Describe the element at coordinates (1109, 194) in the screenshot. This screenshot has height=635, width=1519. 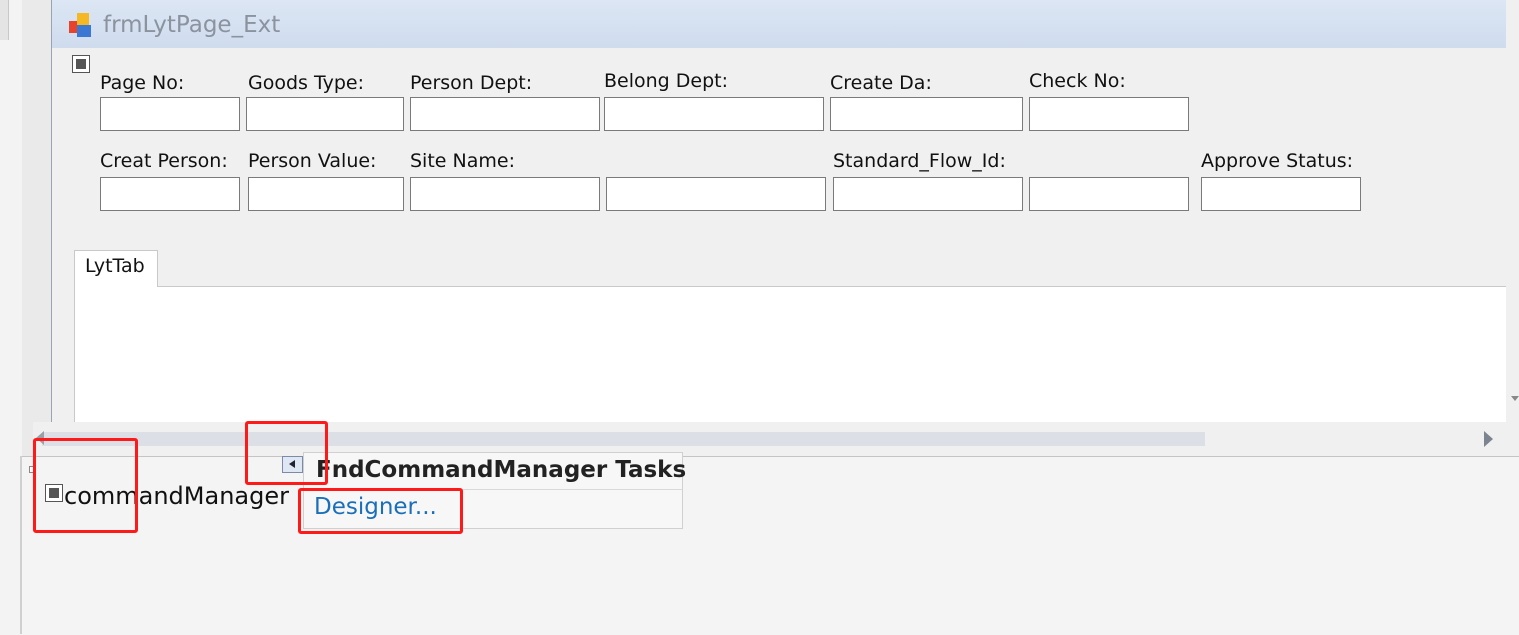
I see `standard-flow-id-extra-input` at that location.